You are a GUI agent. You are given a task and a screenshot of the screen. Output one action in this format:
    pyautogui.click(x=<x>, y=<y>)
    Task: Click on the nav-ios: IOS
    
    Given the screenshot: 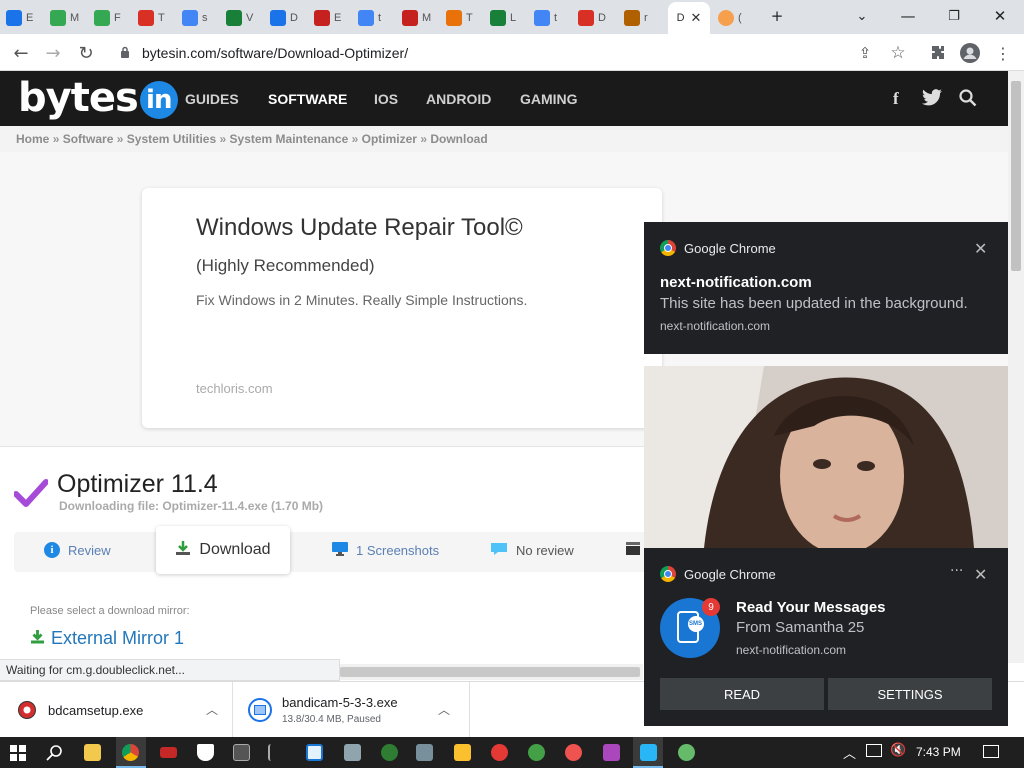 What is the action you would take?
    pyautogui.click(x=386, y=99)
    